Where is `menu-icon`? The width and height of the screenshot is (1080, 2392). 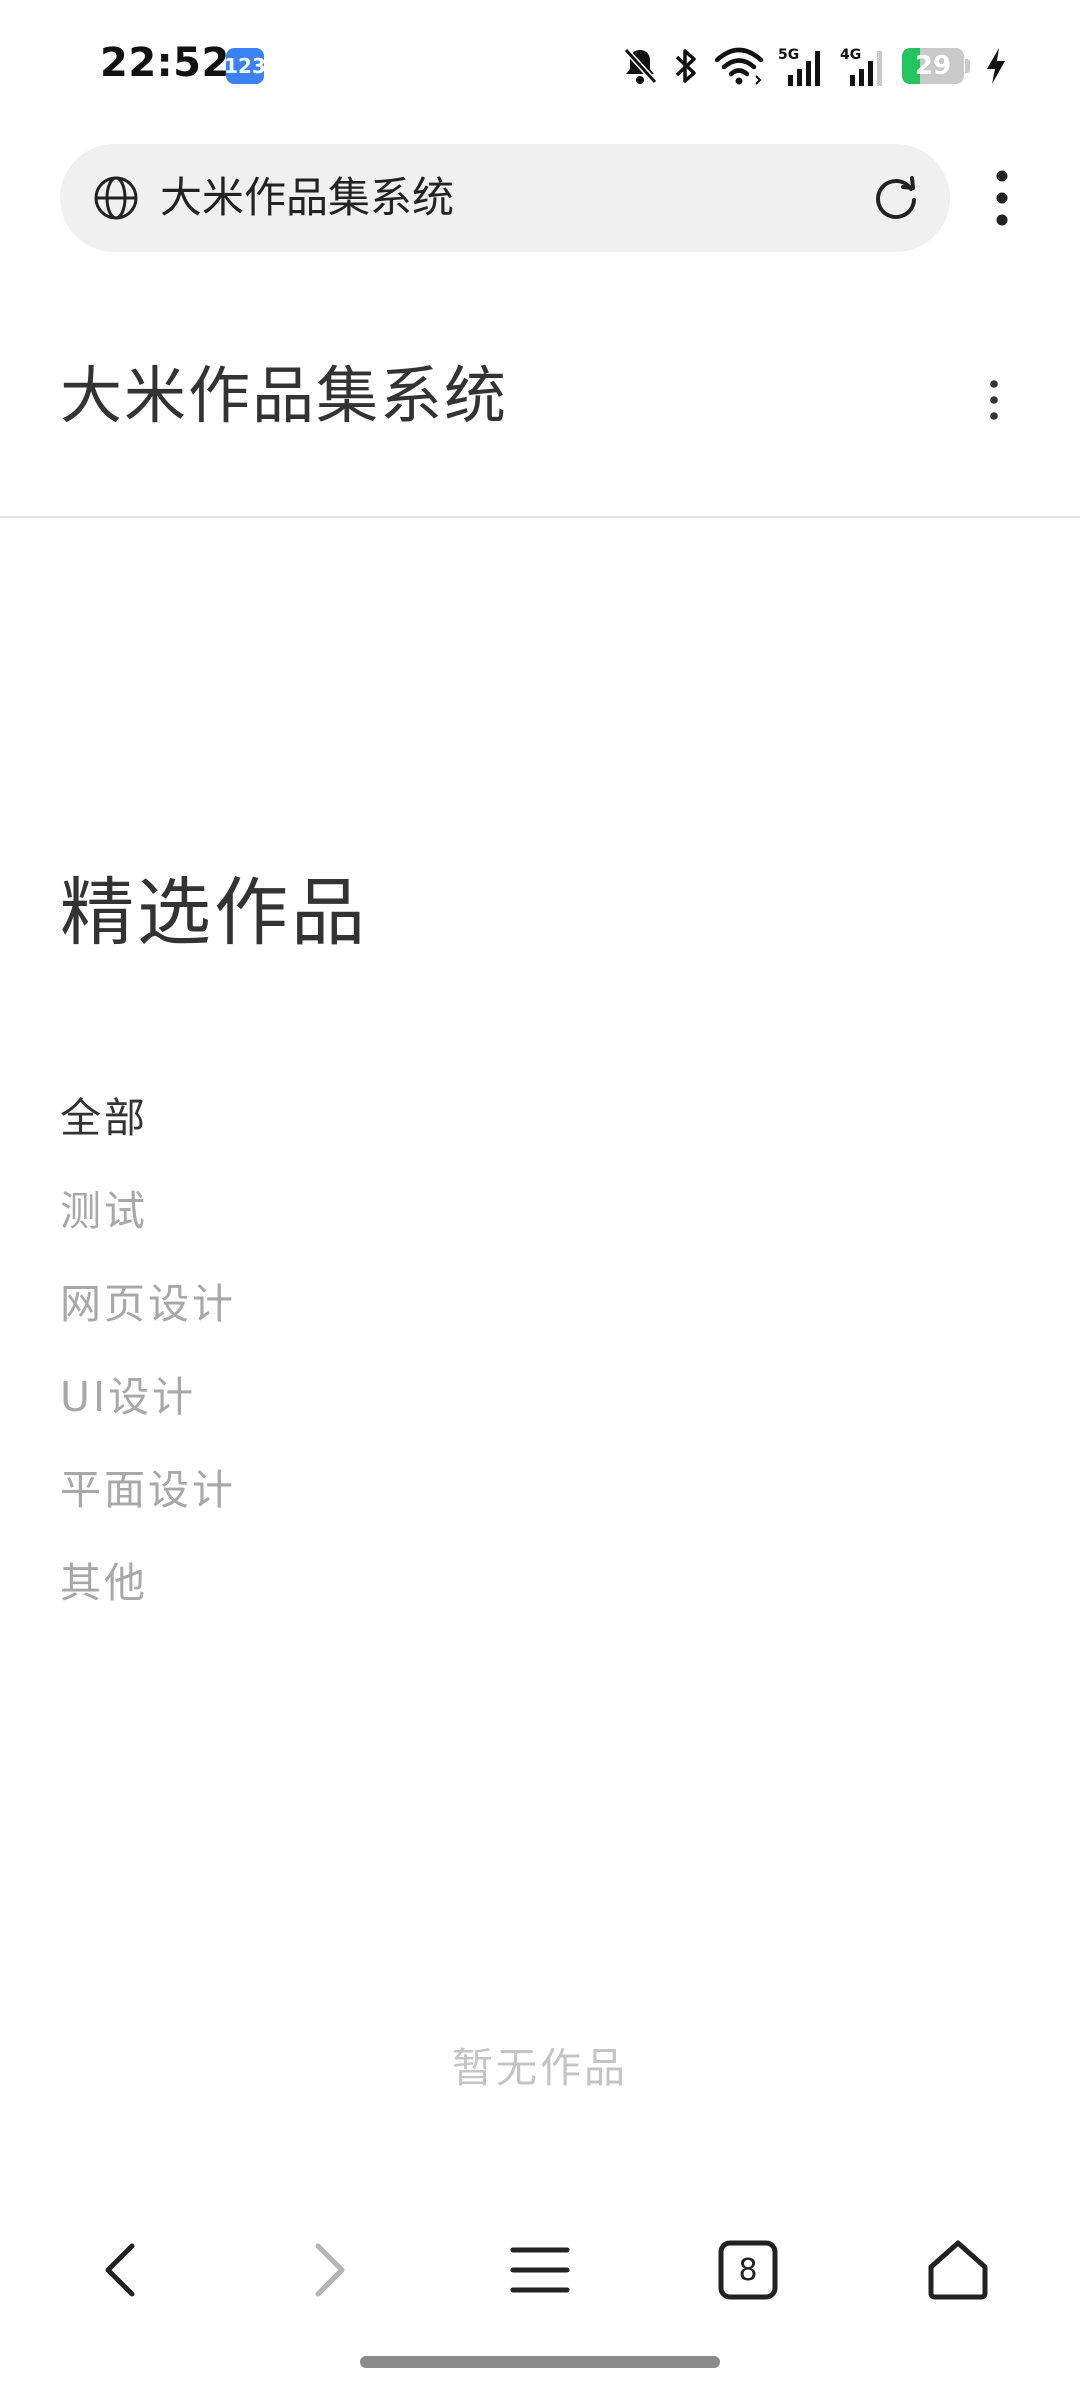
menu-icon is located at coordinates (540, 2270).